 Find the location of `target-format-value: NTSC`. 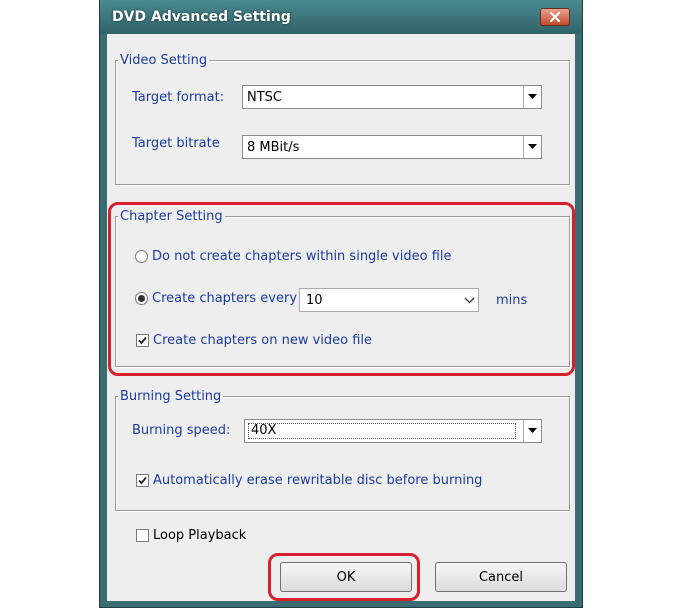

target-format-value: NTSC is located at coordinates (264, 97).